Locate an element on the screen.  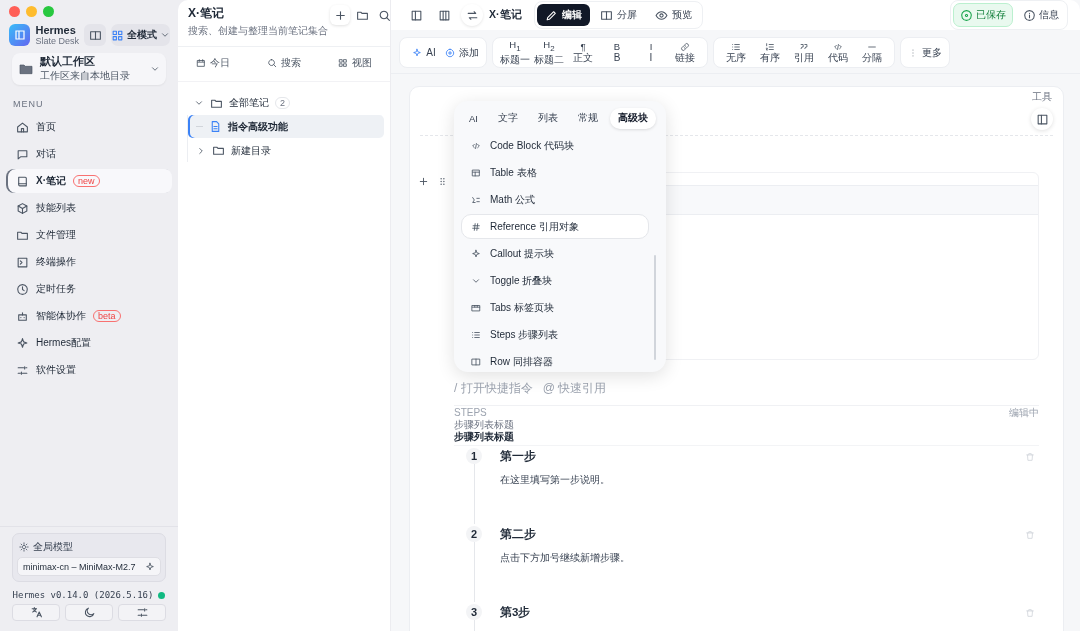
menu-item: Toggle 折叠块 is located at coordinates (555, 280).